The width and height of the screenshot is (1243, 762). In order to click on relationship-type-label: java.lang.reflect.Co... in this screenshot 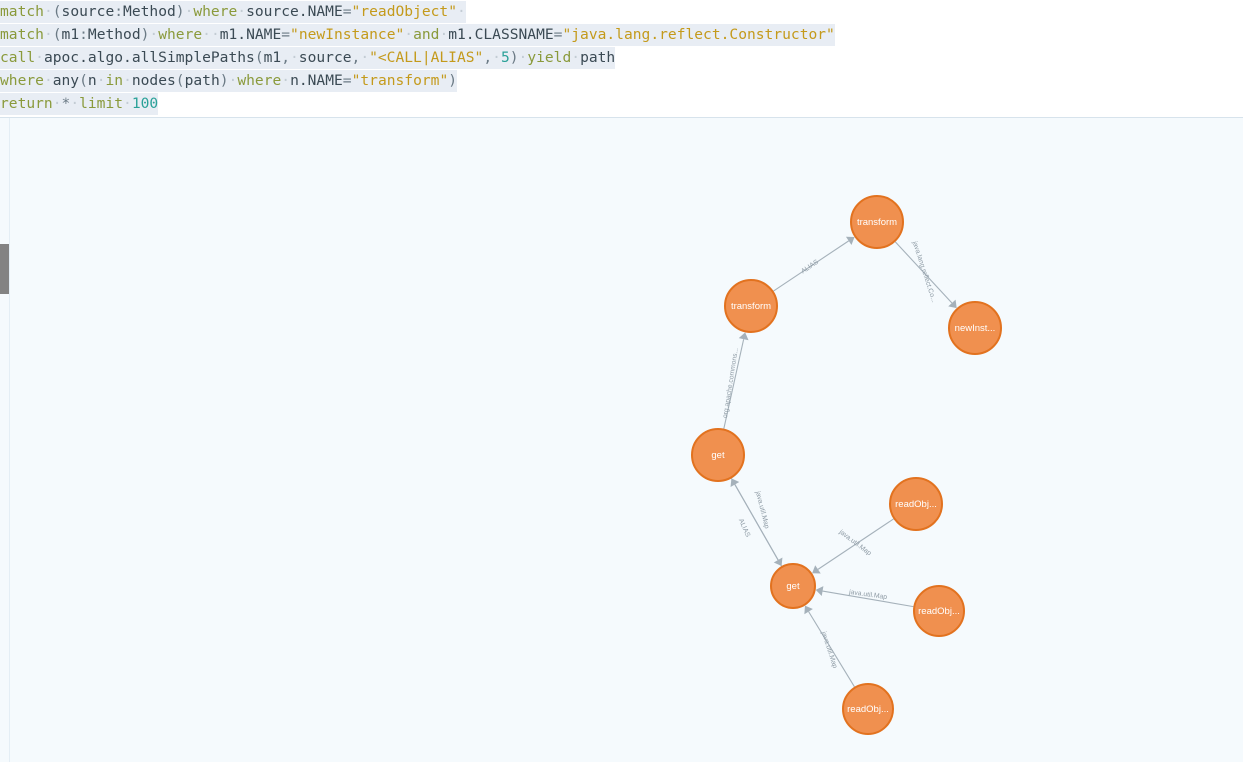, I will do `click(923, 272)`.